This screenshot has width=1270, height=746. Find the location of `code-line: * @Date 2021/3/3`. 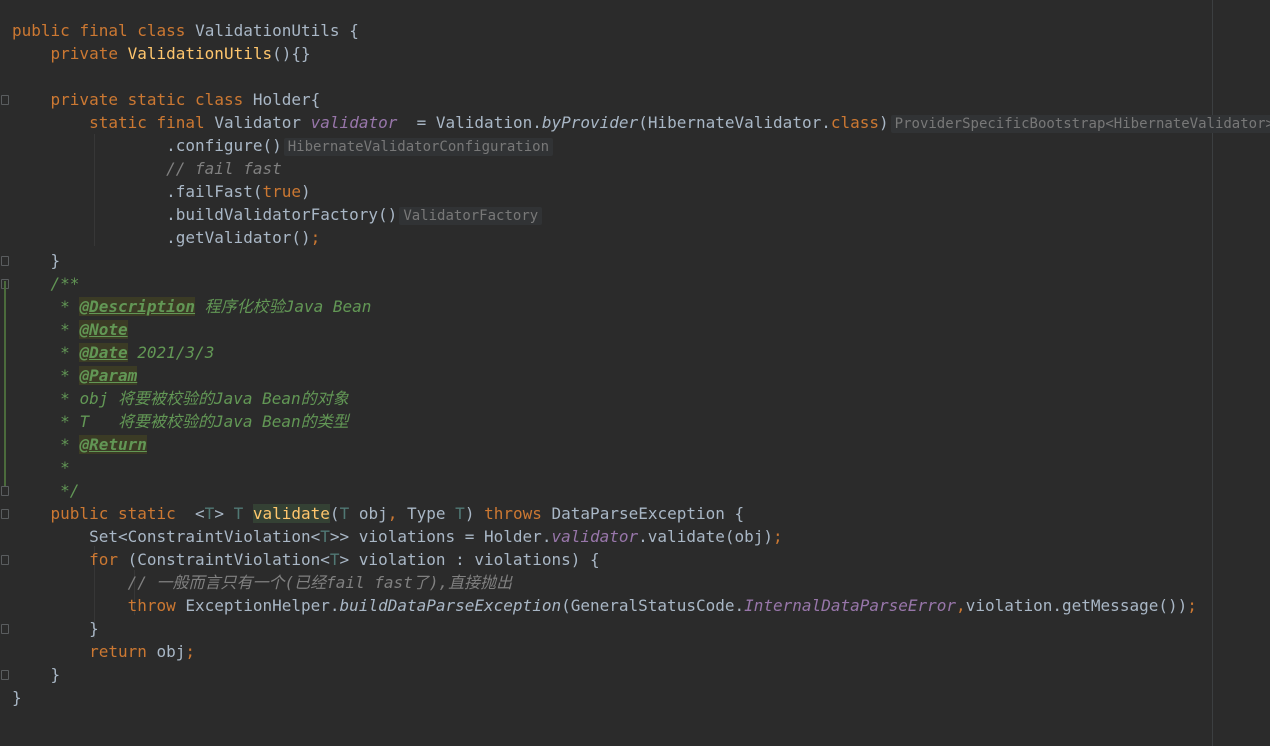

code-line: * @Date 2021/3/3 is located at coordinates (641, 352).